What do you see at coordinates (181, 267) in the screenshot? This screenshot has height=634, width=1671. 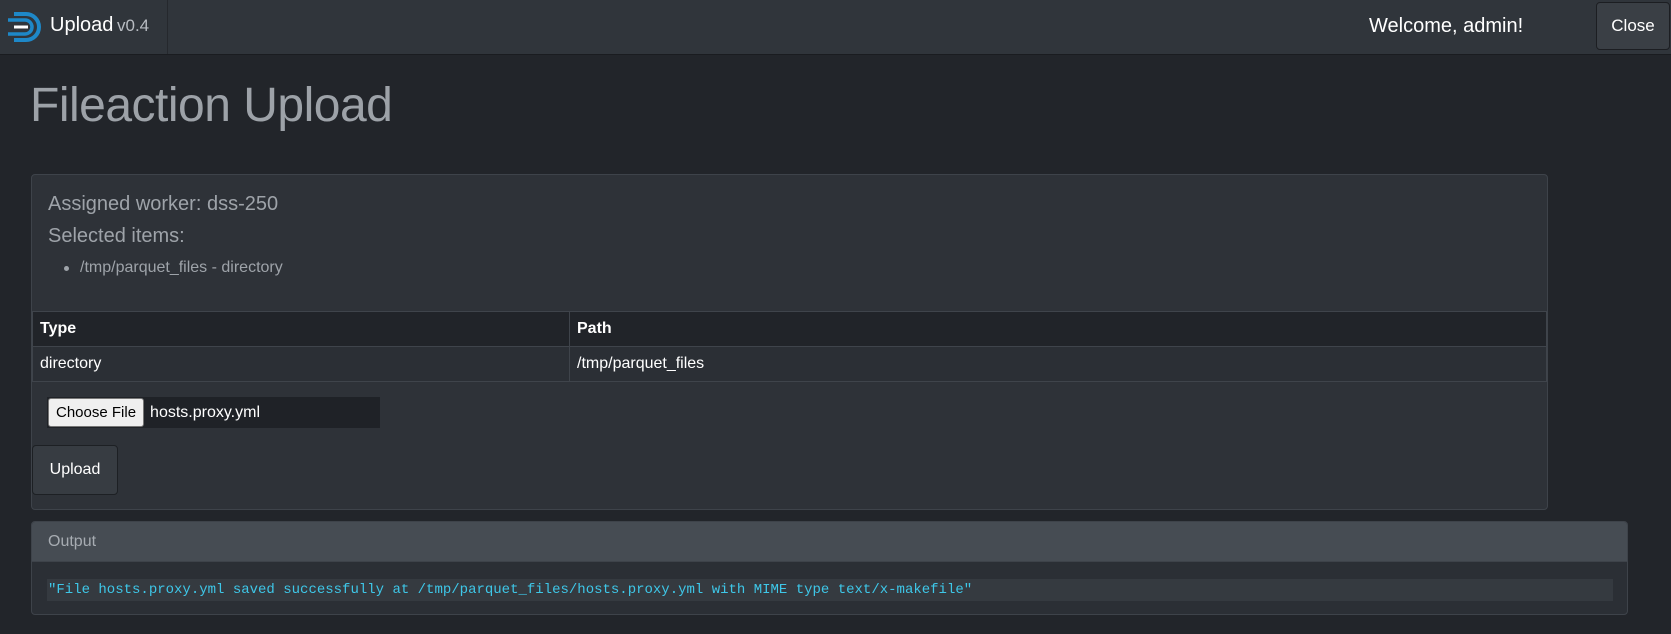 I see `selected-item-label: /tmp/parquet_files - directory` at bounding box center [181, 267].